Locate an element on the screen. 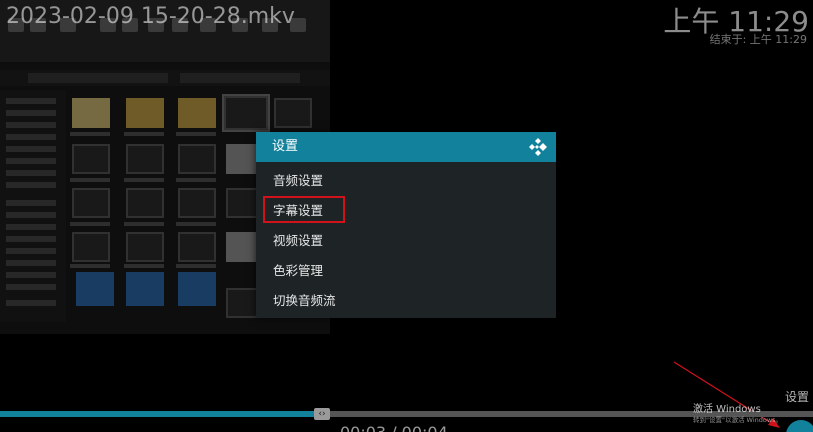  kodi-logo-icon is located at coordinates (538, 147).